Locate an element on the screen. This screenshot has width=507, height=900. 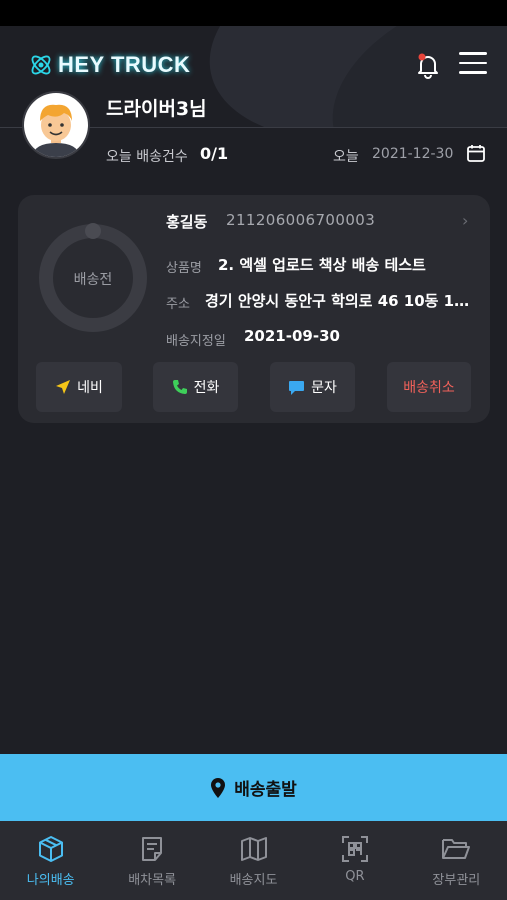
bell-icon is located at coordinates (428, 66).